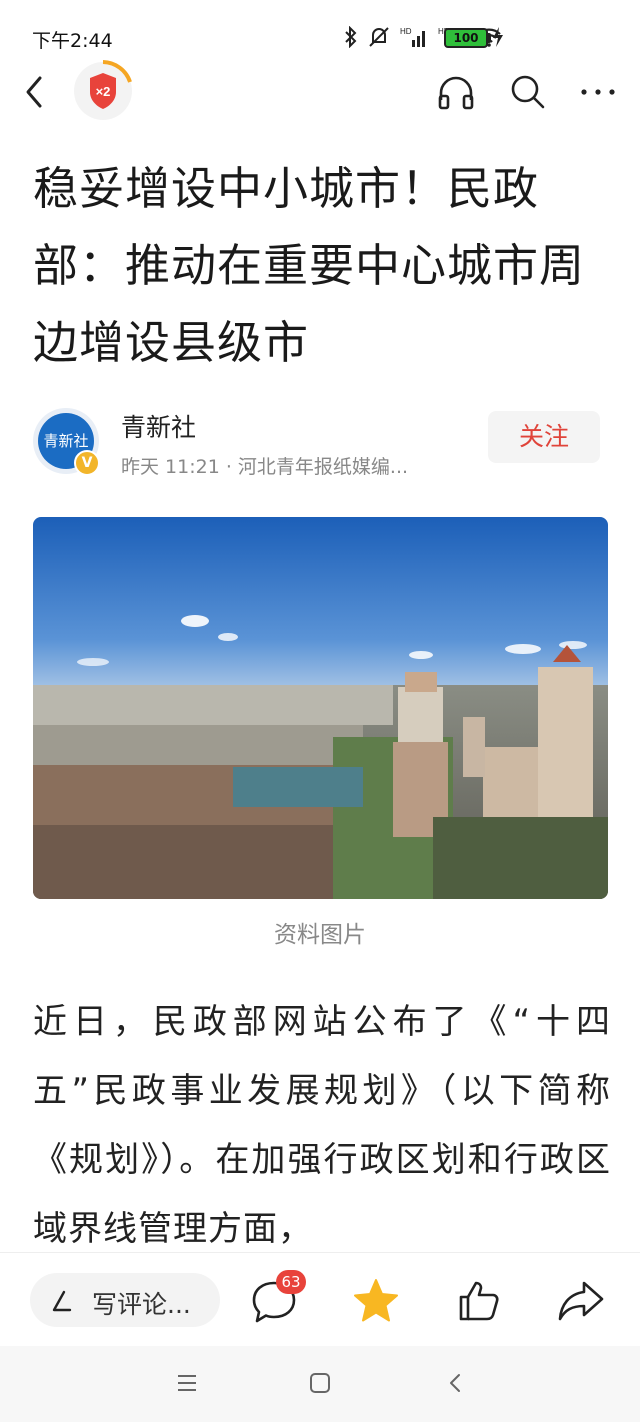 Image resolution: width=640 pixels, height=1422 pixels. I want to click on charging-icon, so click(498, 37).